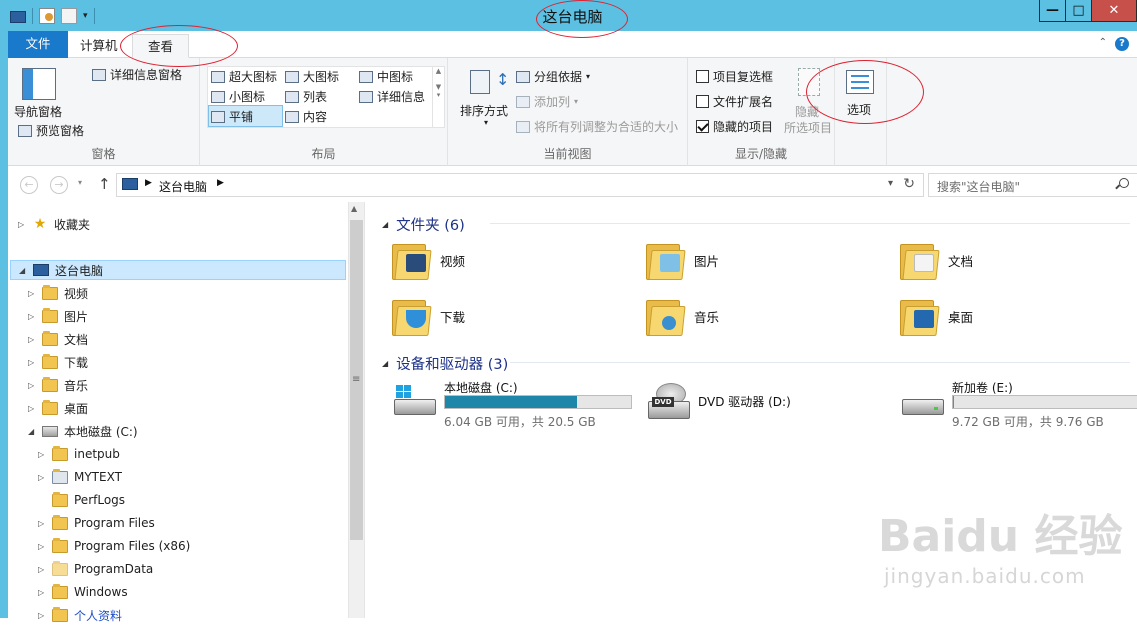 The image size is (1137, 625). What do you see at coordinates (1122, 44) in the screenshot?
I see `help-icon: ?` at bounding box center [1122, 44].